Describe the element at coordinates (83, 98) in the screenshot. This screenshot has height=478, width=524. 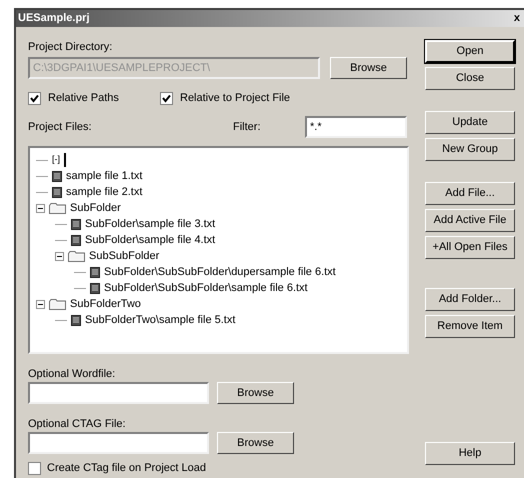
I see `checkbox-label: Relative Paths` at that location.